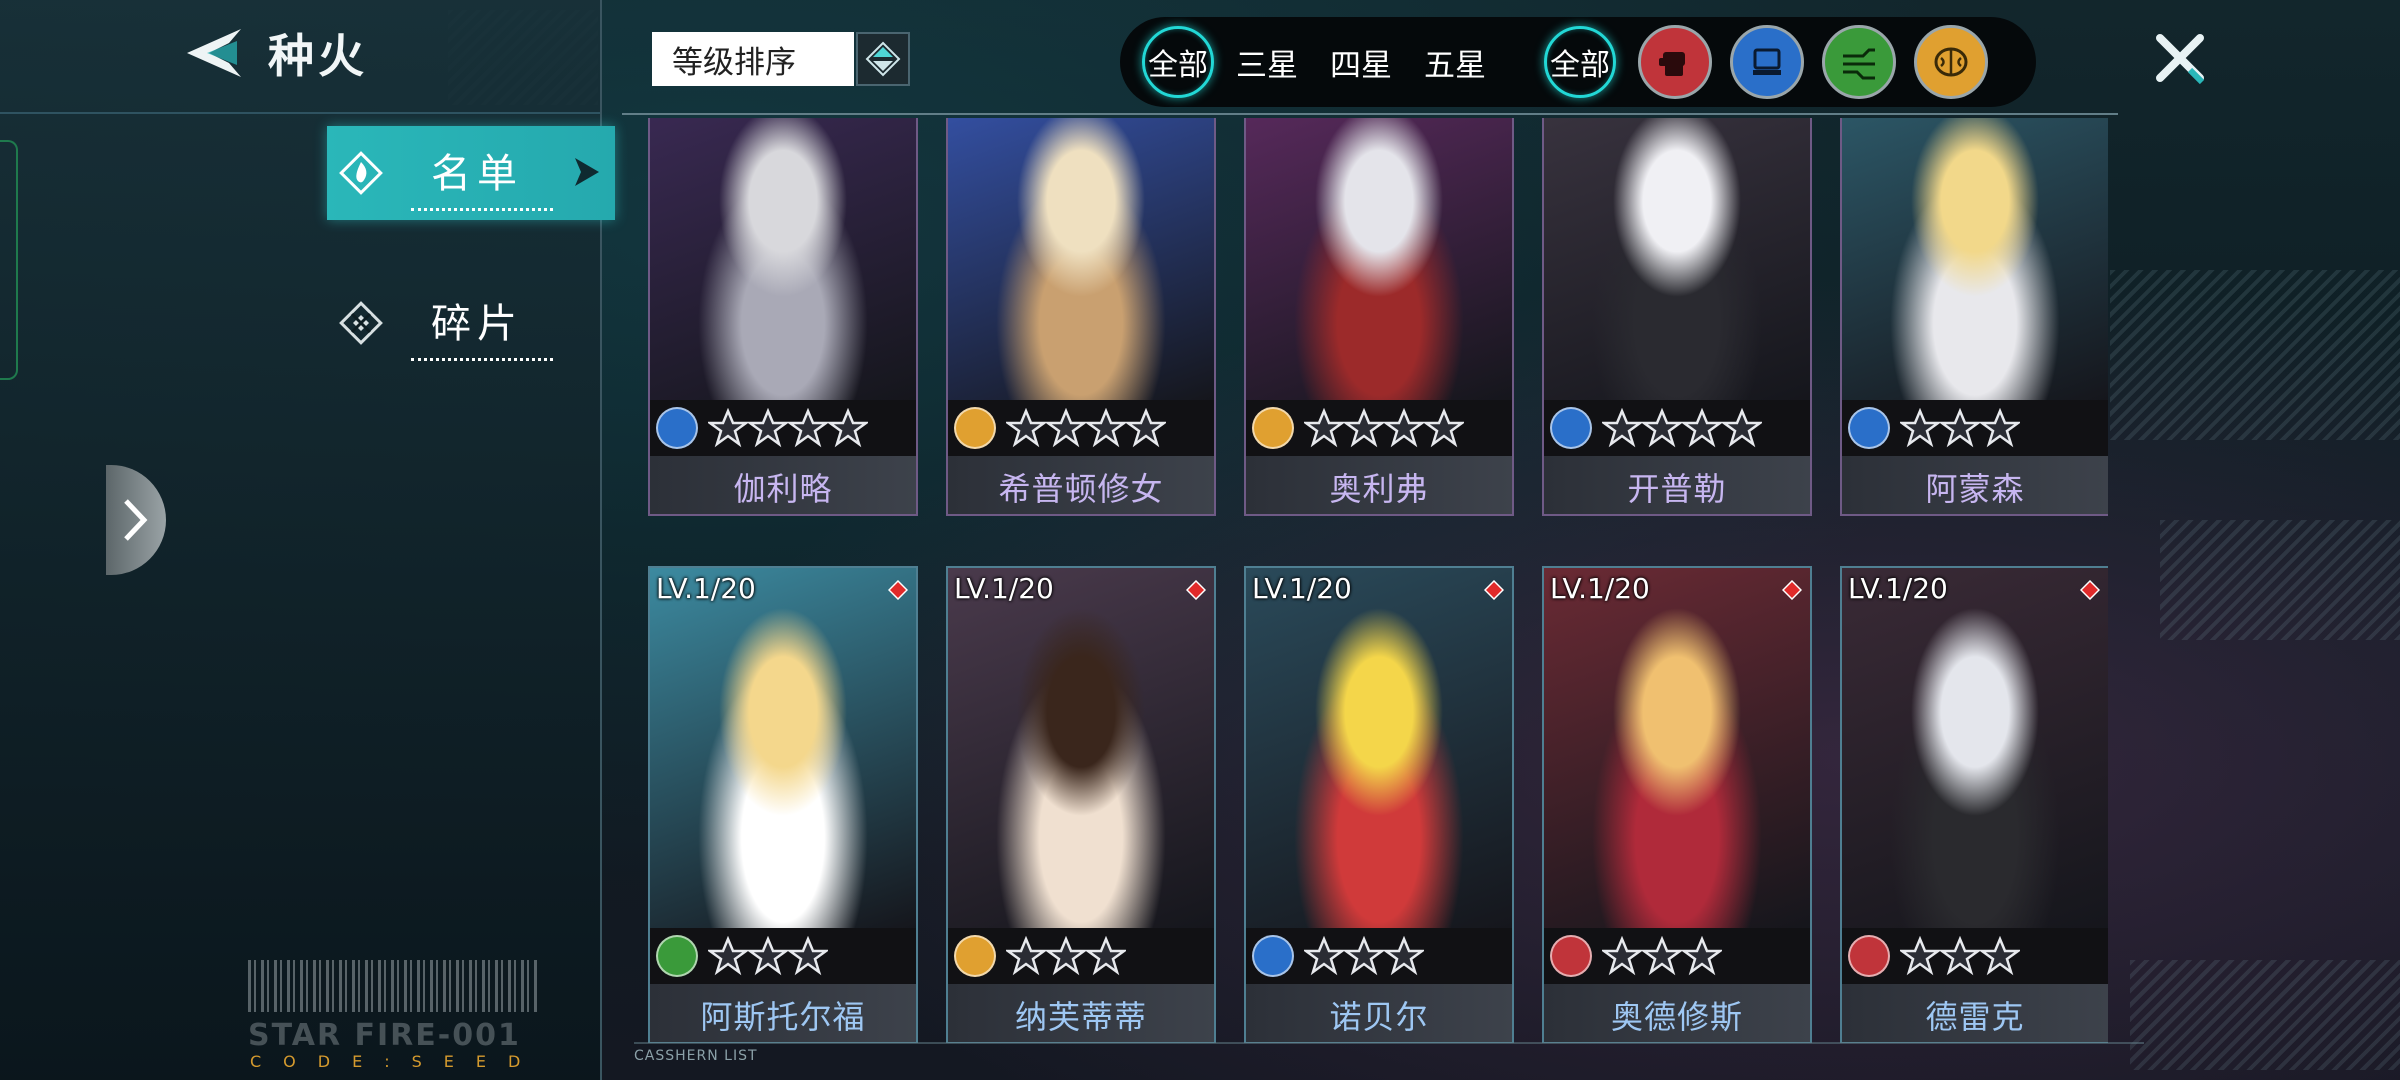  I want to click on character-card: LV.1/20 纳芙蒂蒂, so click(1081, 804).